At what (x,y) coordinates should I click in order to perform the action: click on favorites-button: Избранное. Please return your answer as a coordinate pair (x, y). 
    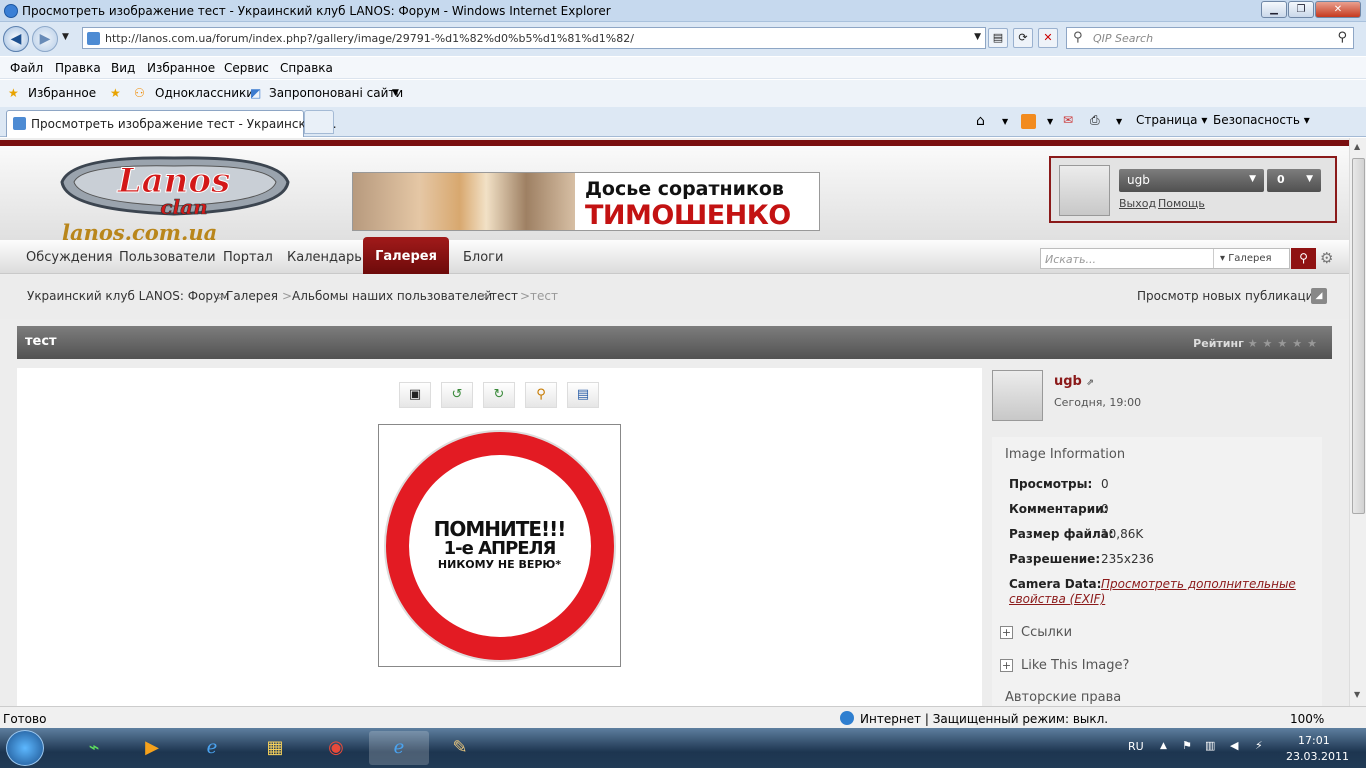
    Looking at the image, I should click on (62, 93).